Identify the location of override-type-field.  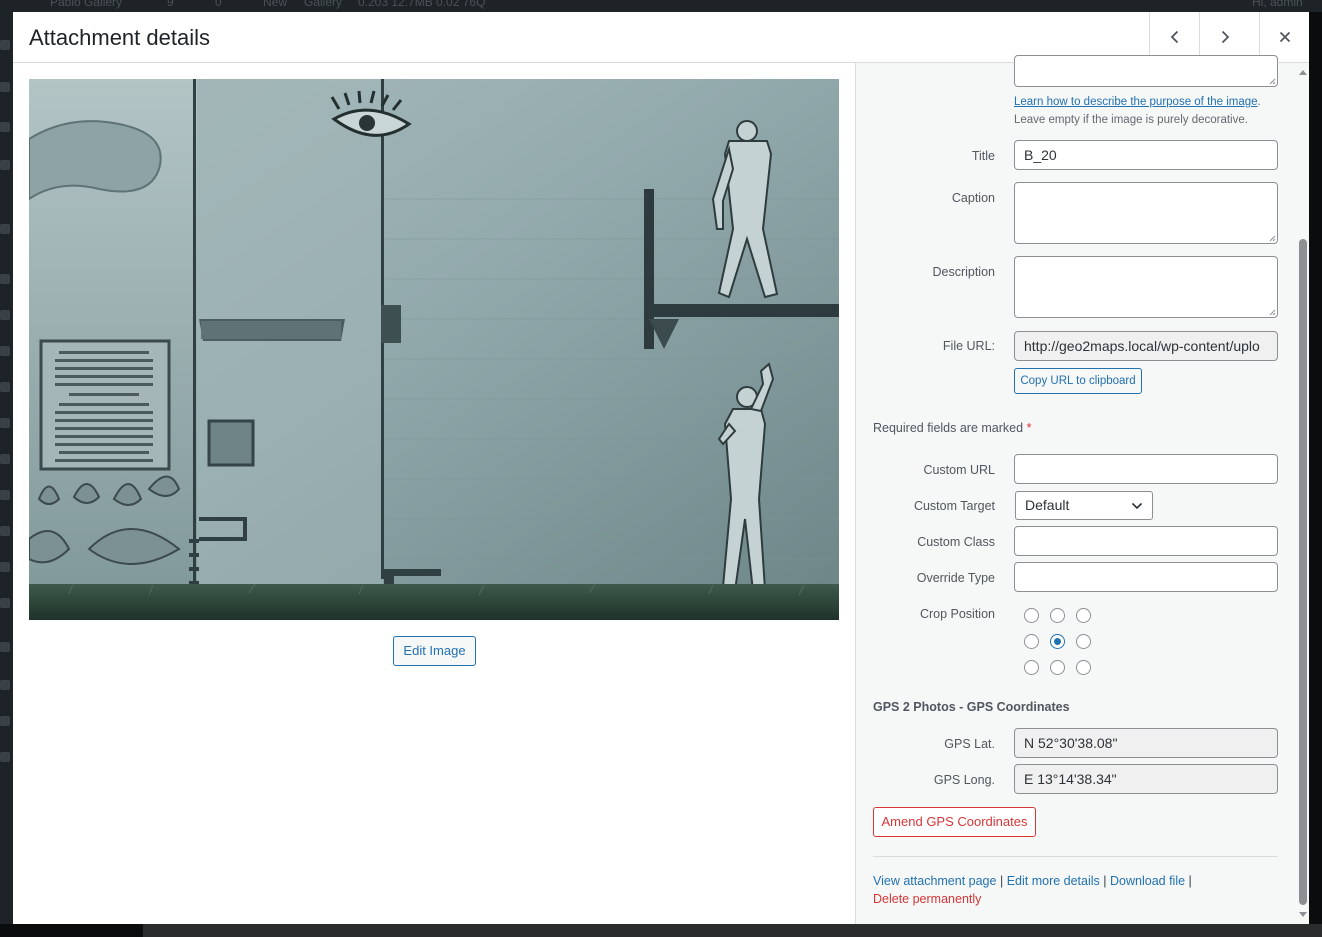
(1146, 577).